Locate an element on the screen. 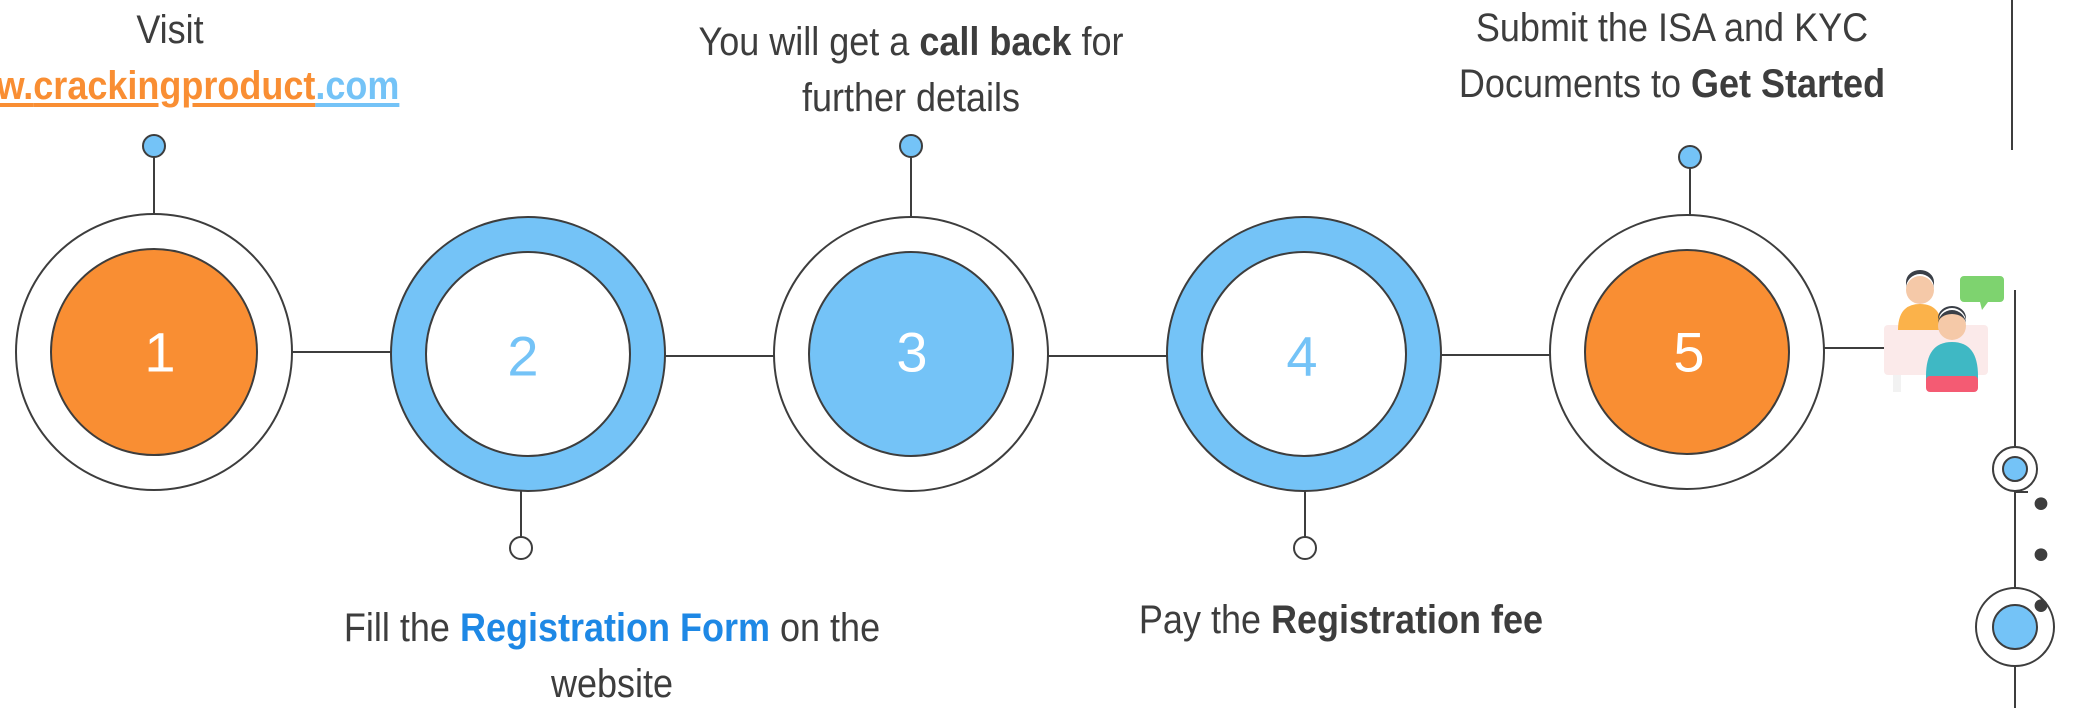 This screenshot has height=712, width=2098. step-4-caption-line1: Pay the Registration fee is located at coordinates (1341, 620).